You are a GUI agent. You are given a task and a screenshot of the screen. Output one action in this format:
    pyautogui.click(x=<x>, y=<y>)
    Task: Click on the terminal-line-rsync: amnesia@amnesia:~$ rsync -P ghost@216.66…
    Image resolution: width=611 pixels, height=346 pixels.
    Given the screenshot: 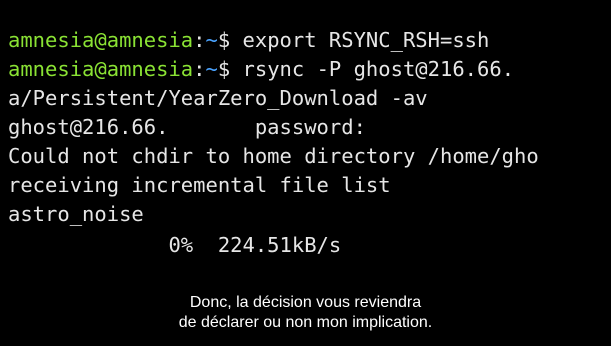 What is the action you would take?
    pyautogui.click(x=261, y=69)
    